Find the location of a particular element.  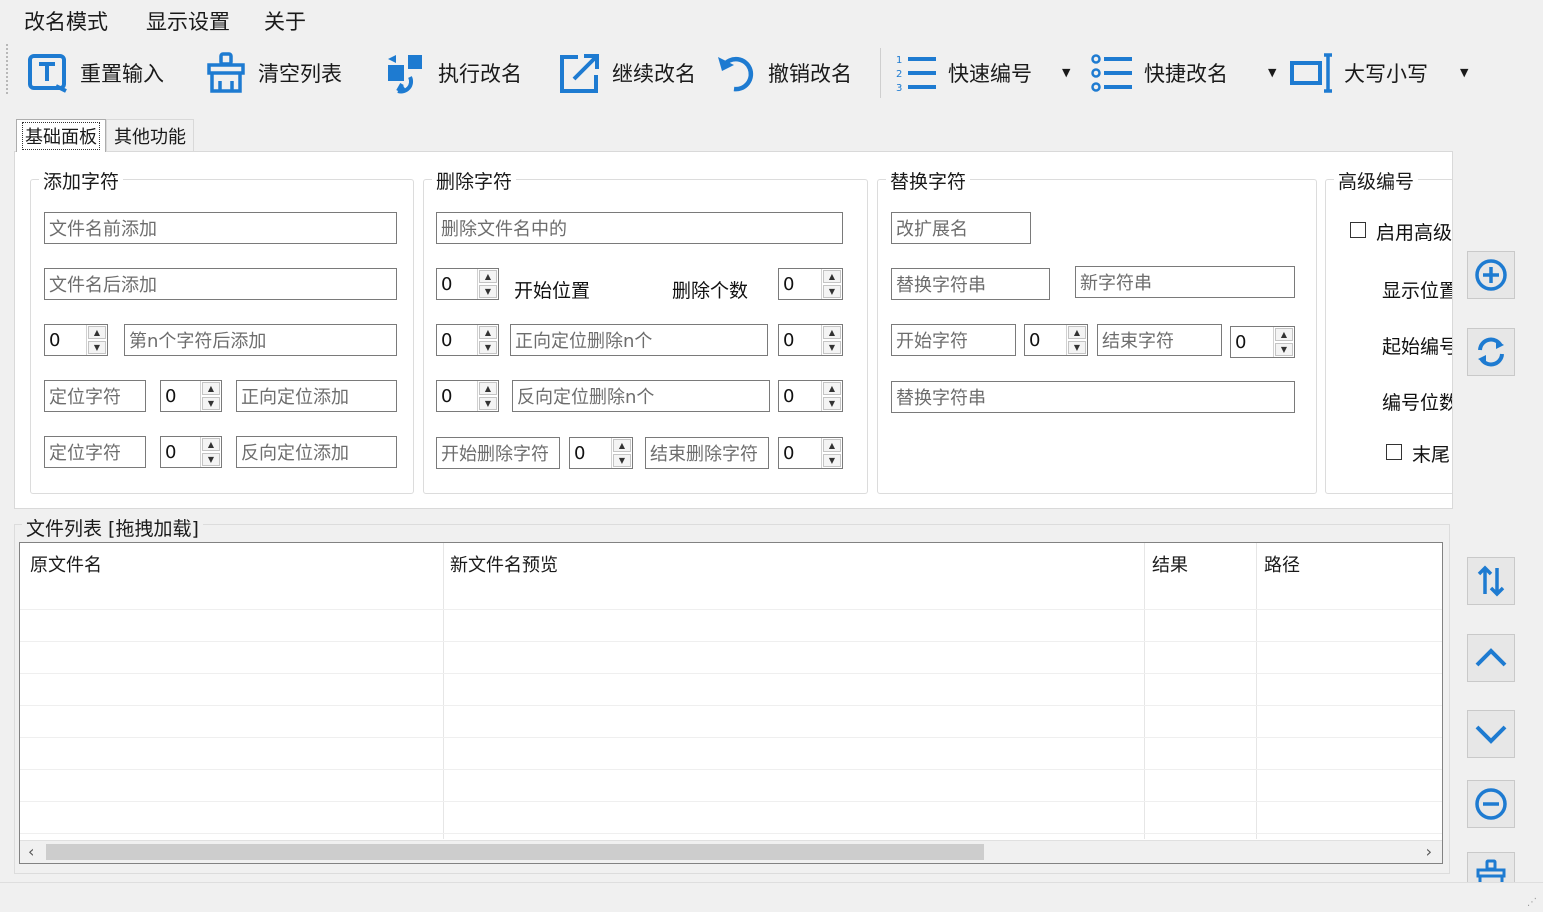

continue-rename-button: 继续改名 is located at coordinates (627, 73).